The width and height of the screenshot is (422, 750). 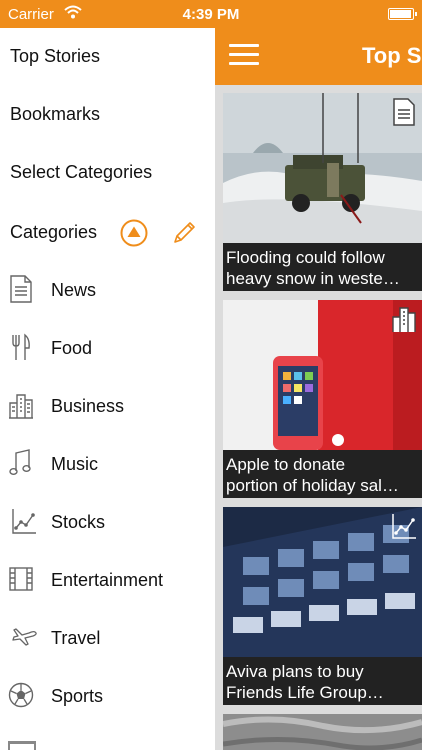 What do you see at coordinates (78, 522) in the screenshot?
I see `category-label: Stocks` at bounding box center [78, 522].